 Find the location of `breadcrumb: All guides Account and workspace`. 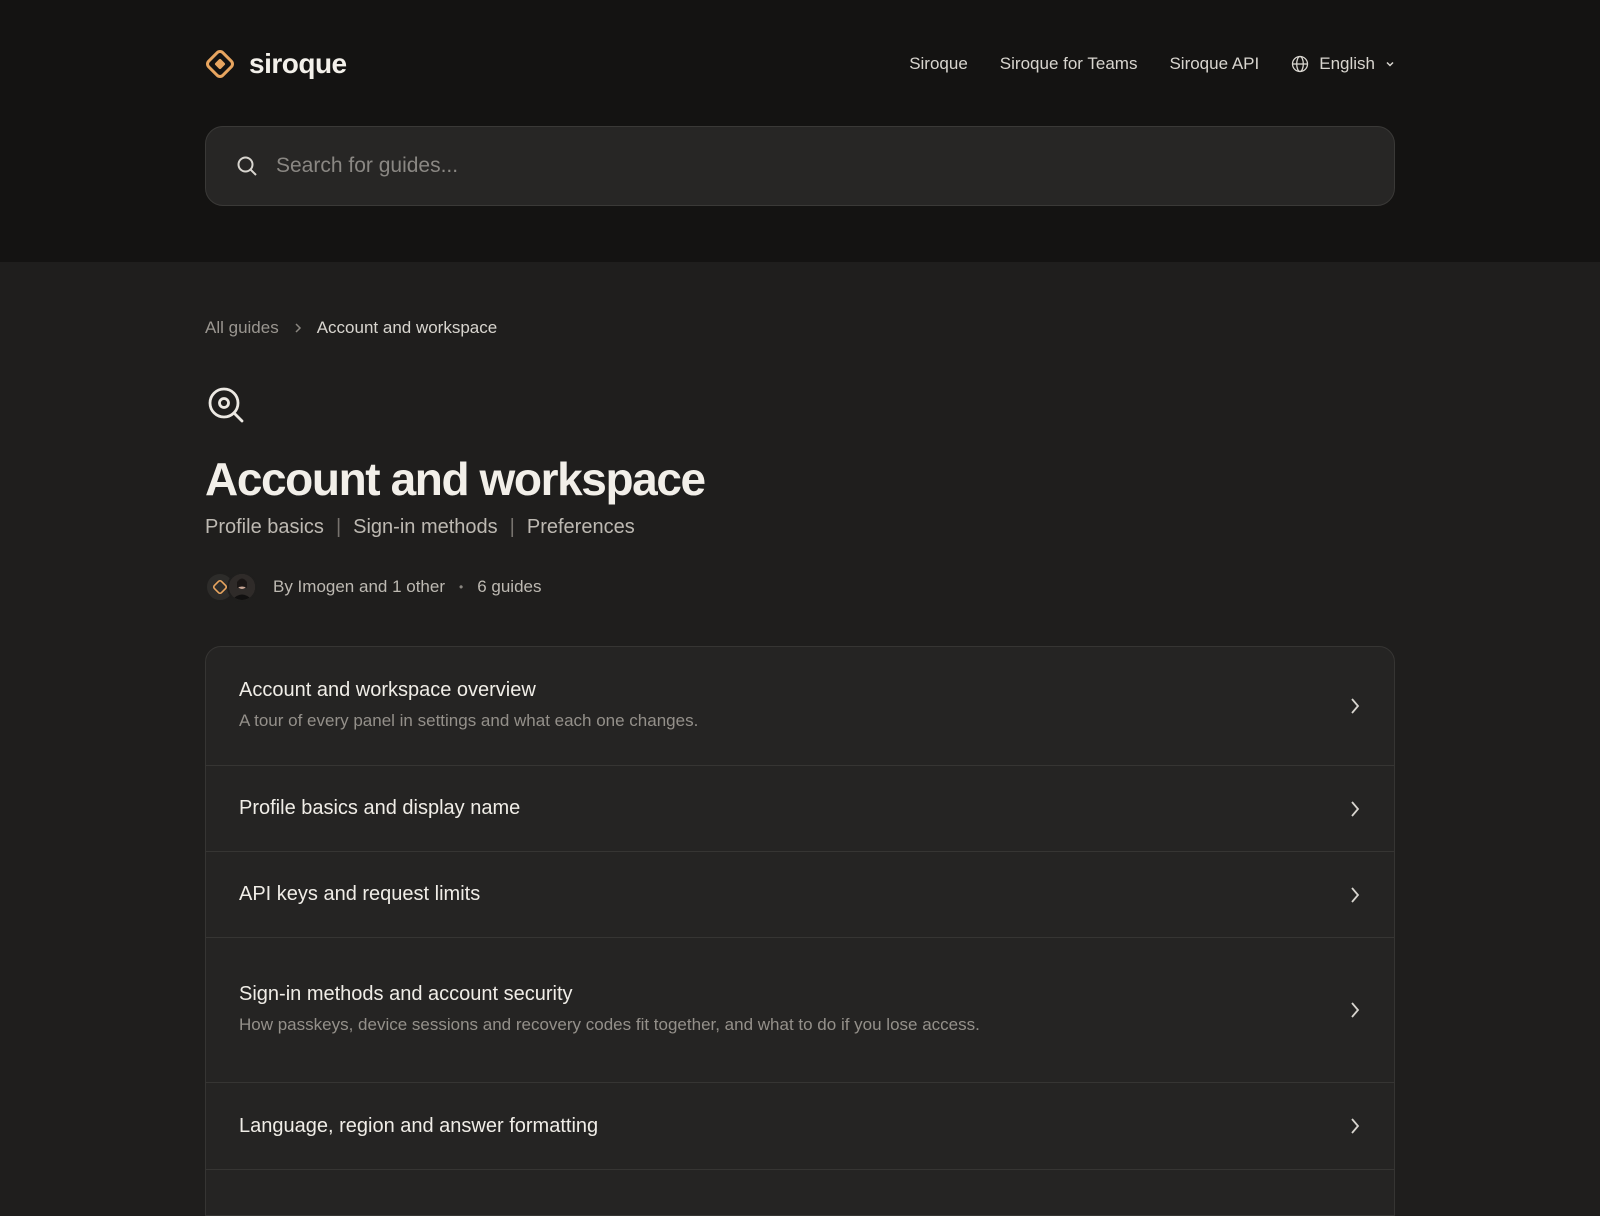

breadcrumb: All guides Account and workspace is located at coordinates (351, 328).